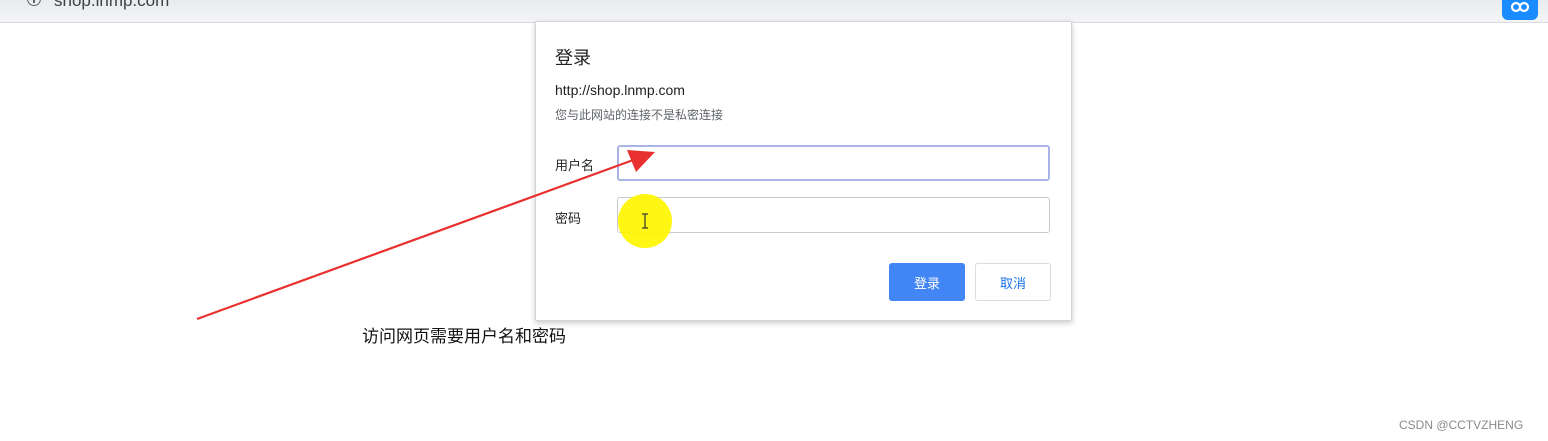  I want to click on annotation-arrow, so click(425, 235).